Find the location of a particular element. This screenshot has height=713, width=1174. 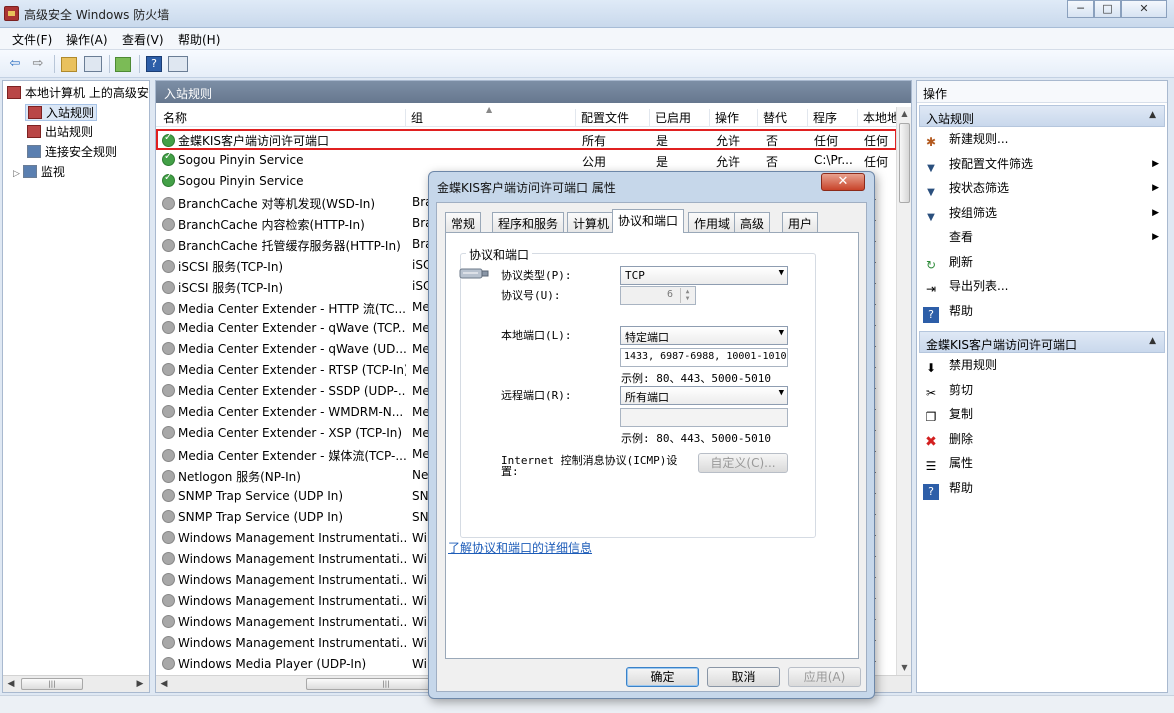

local-port-select: 特定端口 ▼ is located at coordinates (704, 335).